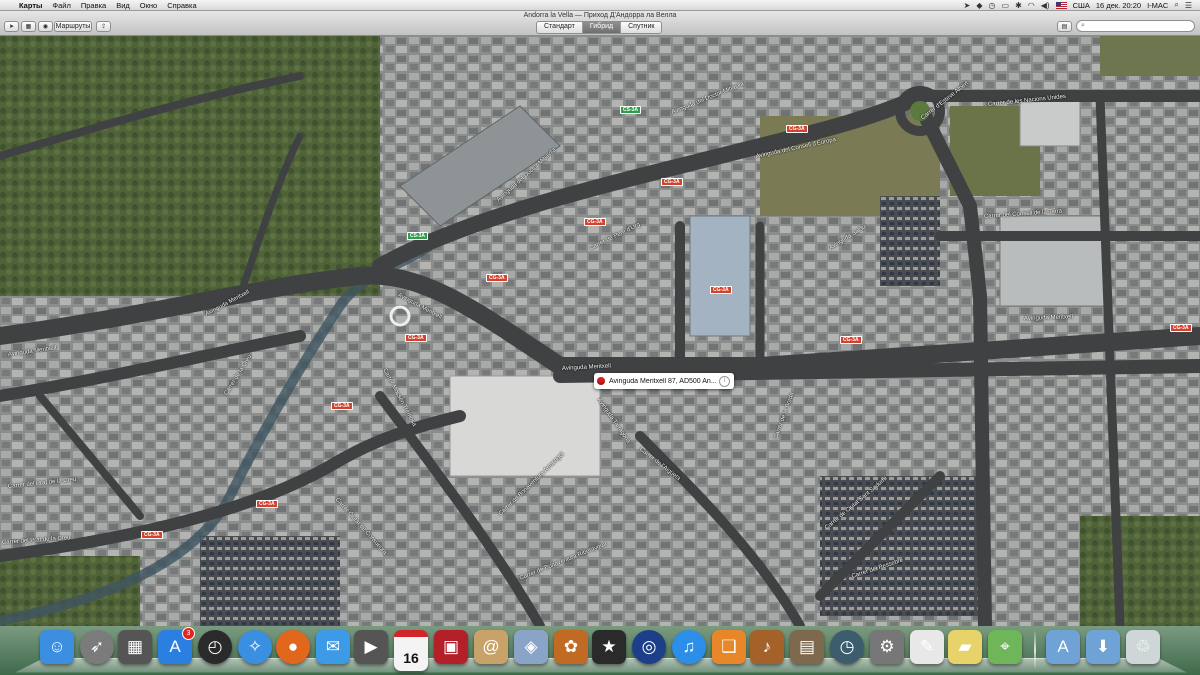 Image resolution: width=1200 pixels, height=675 pixels. I want to click on calendar-icon: 16, so click(411, 650).